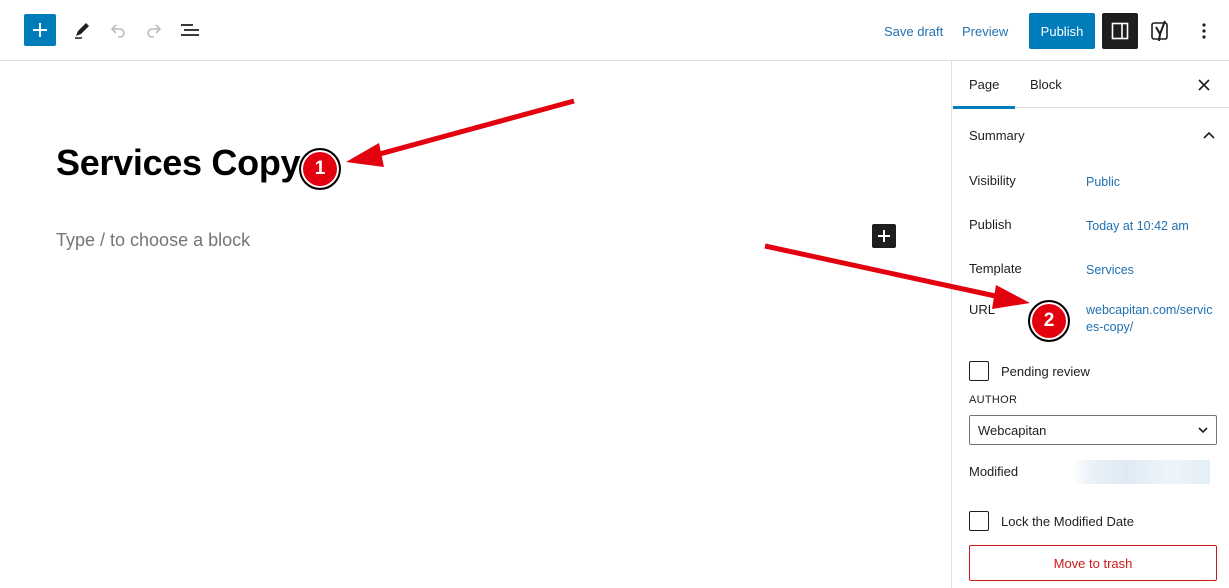  I want to click on tools-button, so click(82, 30).